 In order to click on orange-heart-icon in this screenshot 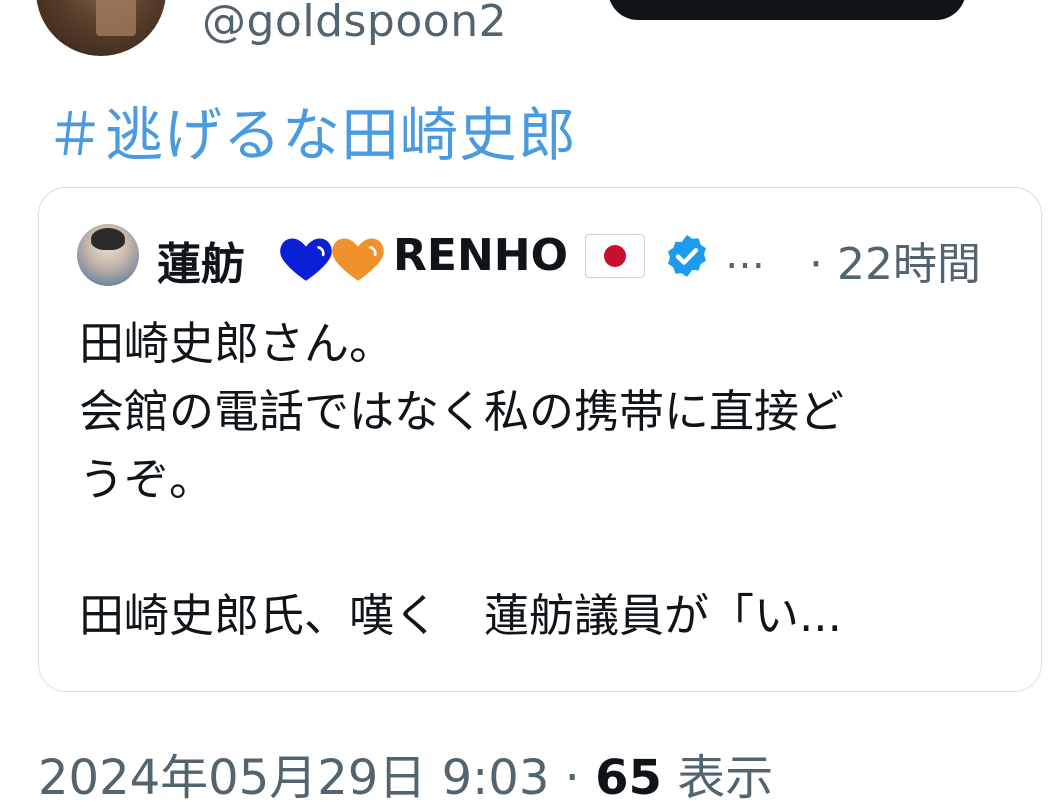, I will do `click(358, 259)`.